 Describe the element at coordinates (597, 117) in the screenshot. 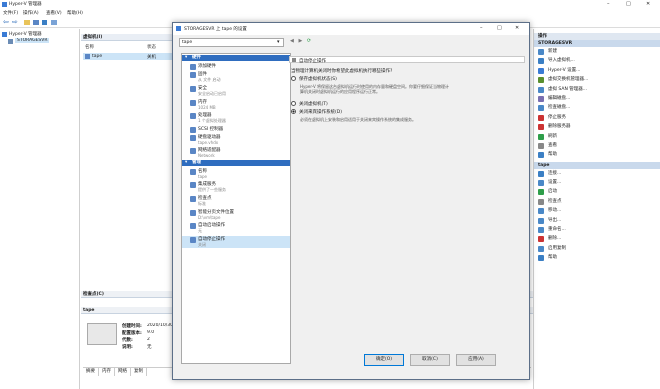

I see `action-item: 停止服务` at that location.